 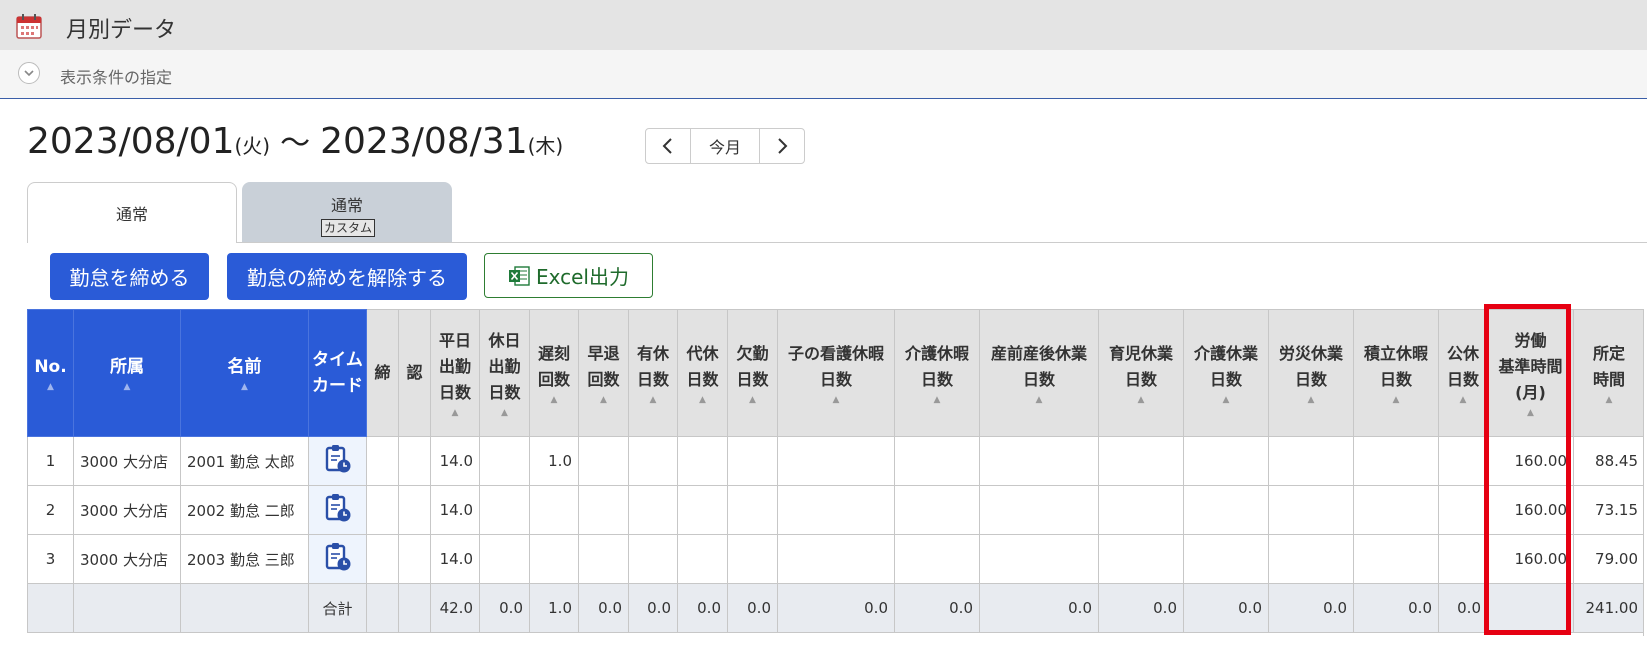 I want to click on col-early-count: 早退 回数 ▲, so click(x=603, y=373).